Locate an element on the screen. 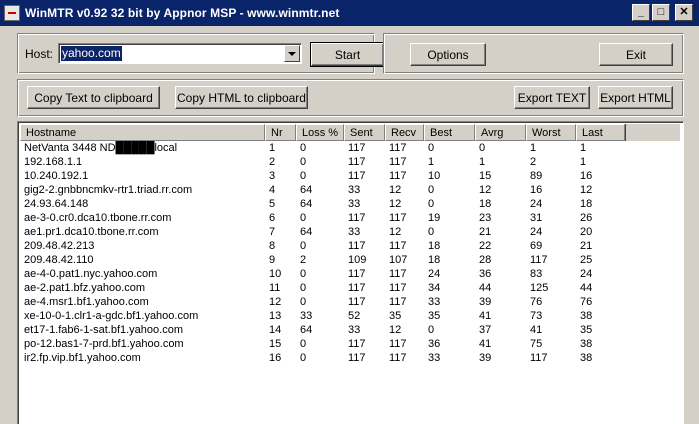  cell-worst: 24 is located at coordinates (536, 204).